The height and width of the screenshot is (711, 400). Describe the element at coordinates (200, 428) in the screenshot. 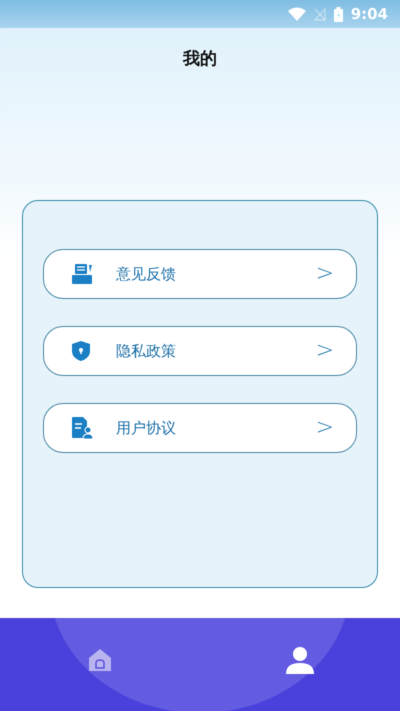

I see `menu-item: 用户协议 >` at that location.